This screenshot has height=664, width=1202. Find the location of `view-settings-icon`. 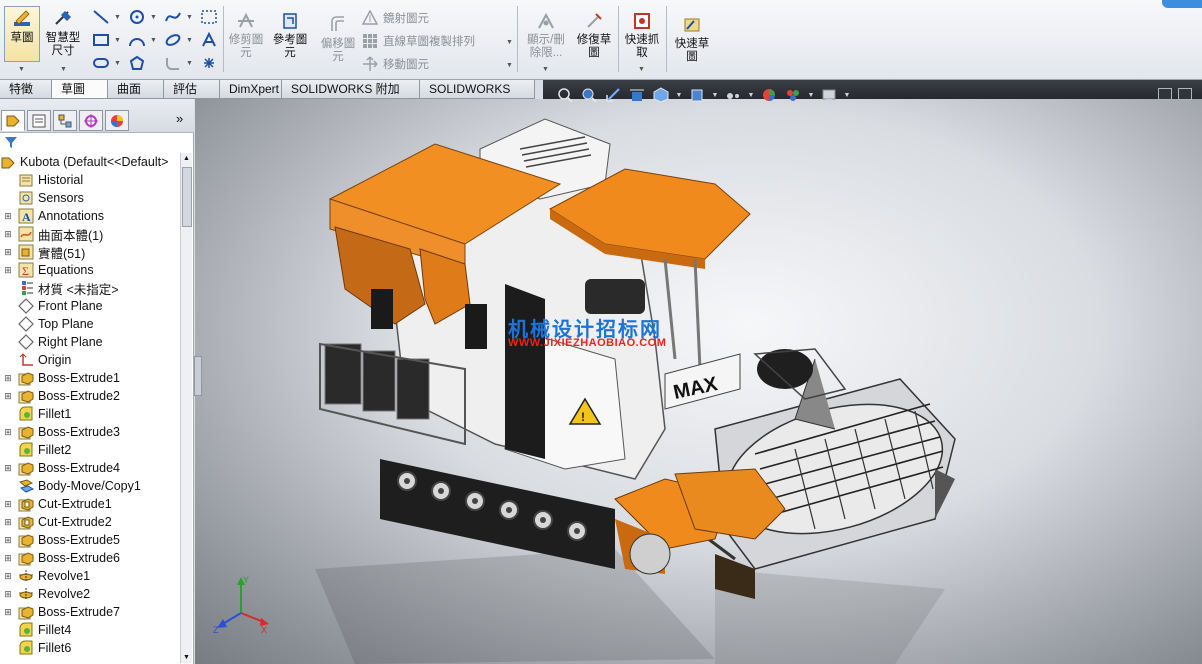

view-settings-icon is located at coordinates (829, 95).